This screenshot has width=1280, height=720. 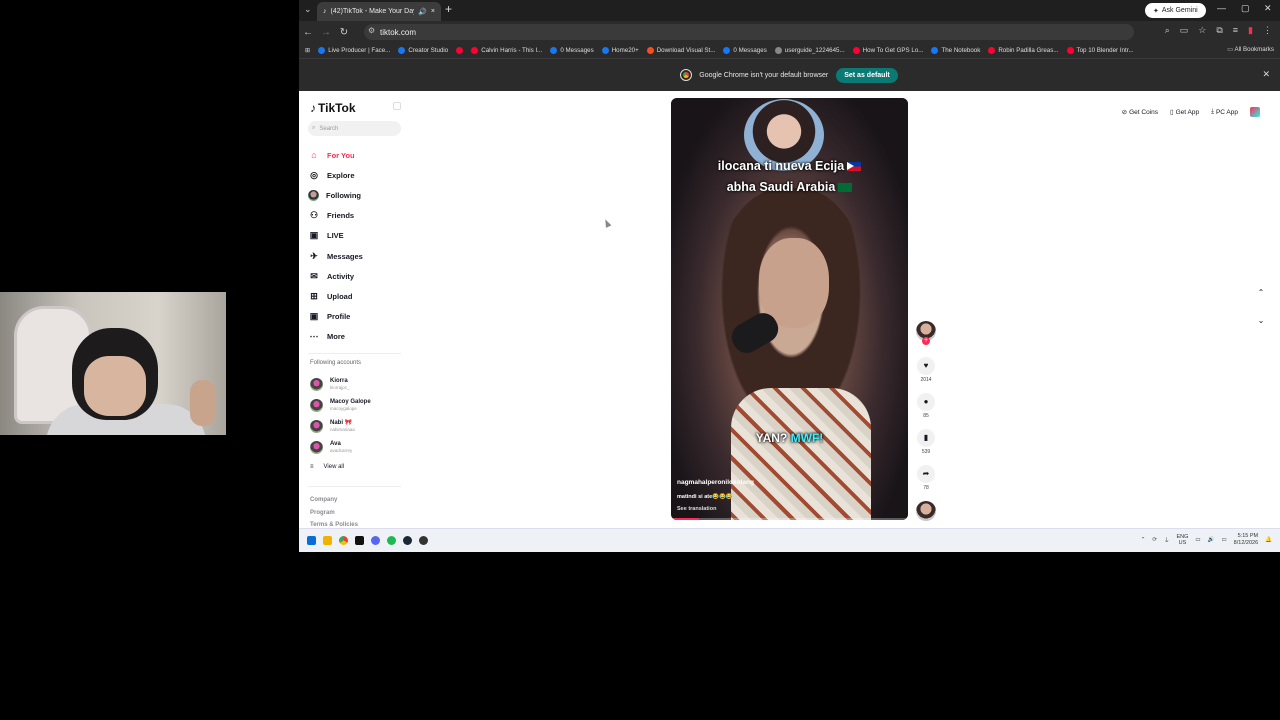 I want to click on bookmark-item, so click(x=460, y=50).